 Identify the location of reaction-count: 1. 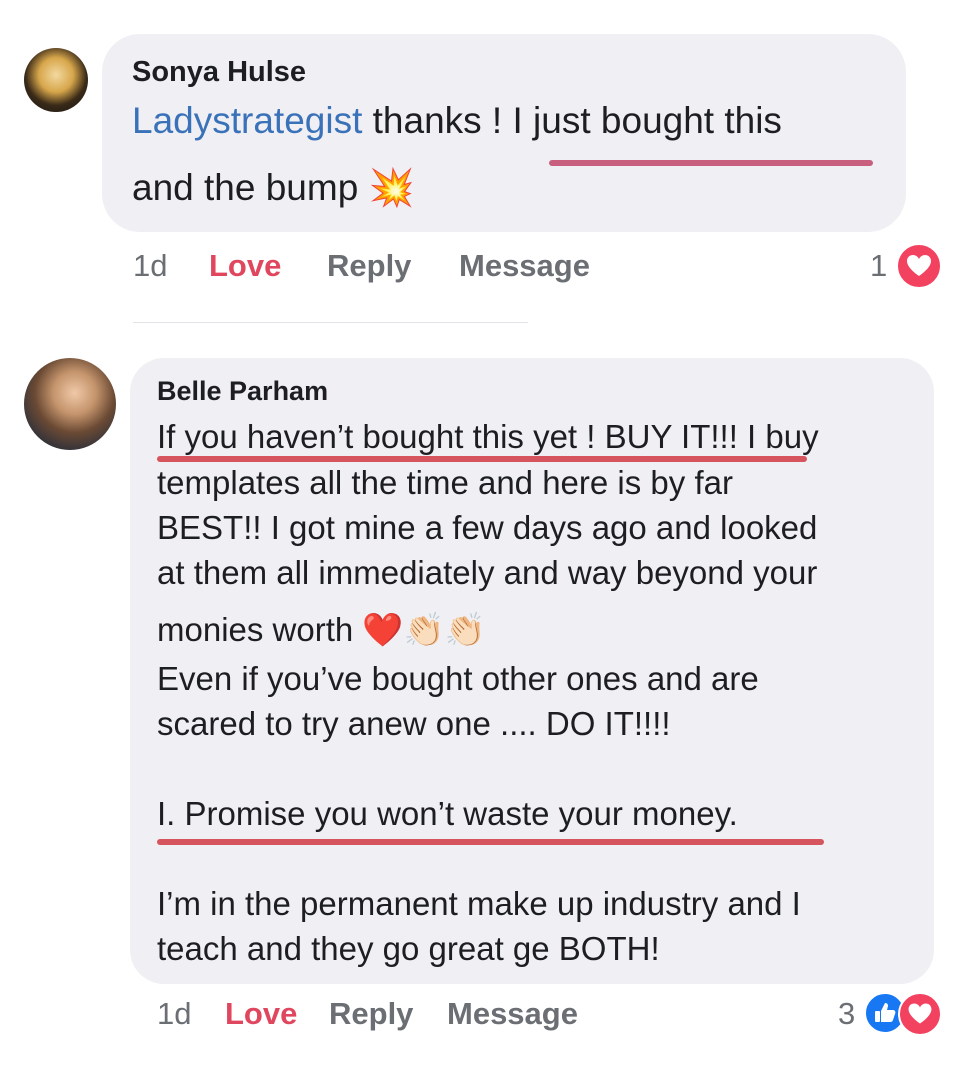
(879, 265).